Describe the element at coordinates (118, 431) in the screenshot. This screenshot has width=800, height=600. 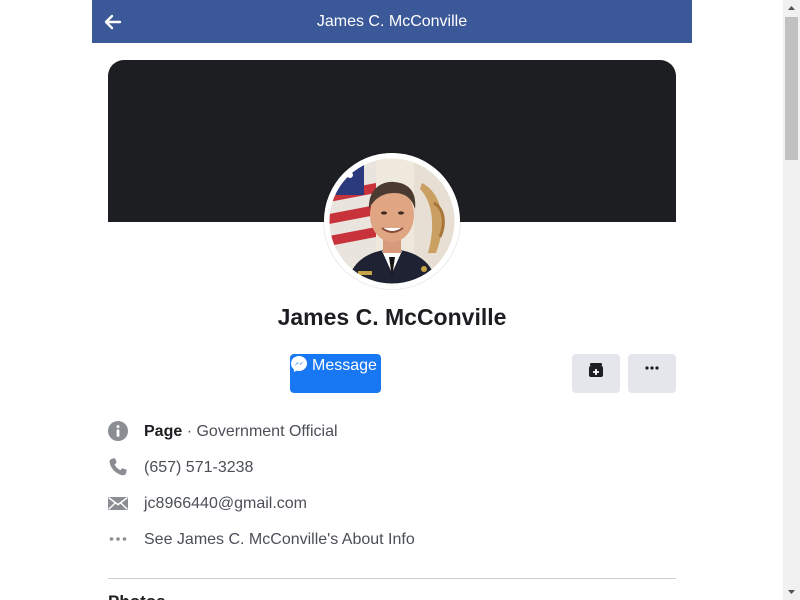
I see `info-icon` at that location.